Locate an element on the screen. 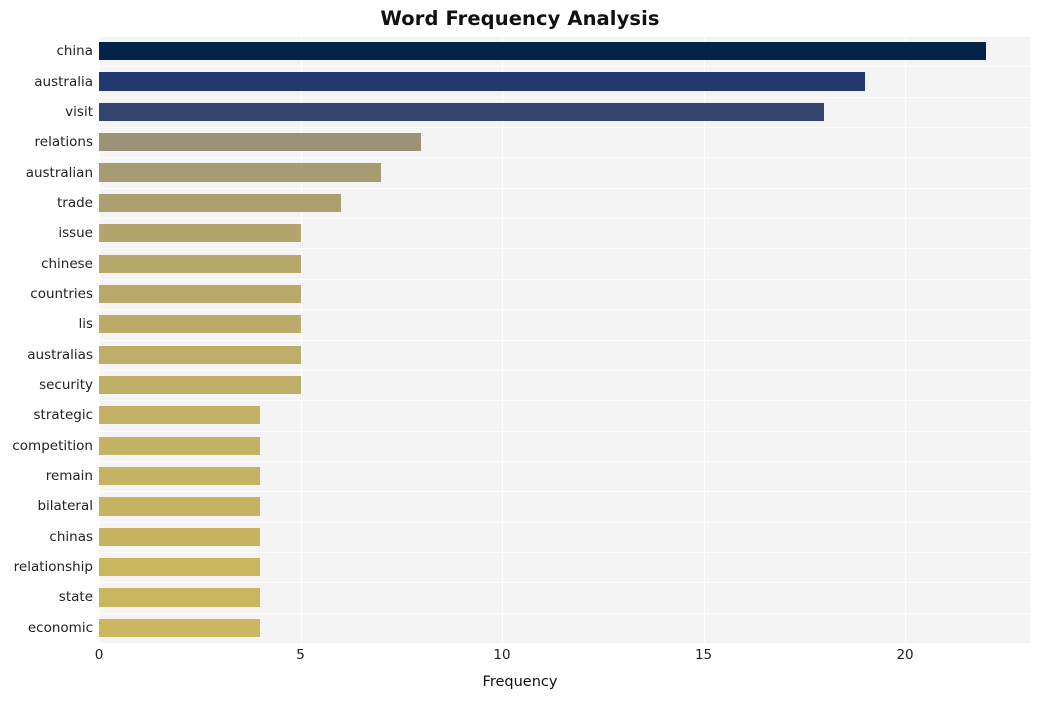 The width and height of the screenshot is (1040, 701). y-tick-label-trade: trade is located at coordinates (75, 202).